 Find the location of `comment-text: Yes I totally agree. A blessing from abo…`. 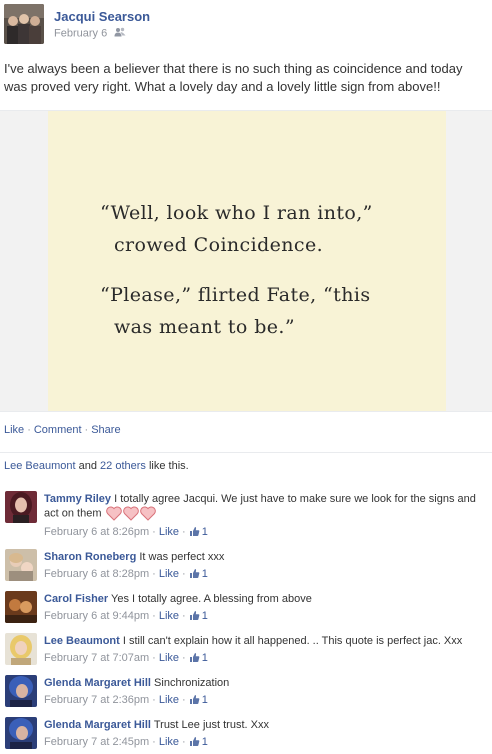

comment-text: Yes I totally agree. A blessing from abo… is located at coordinates (211, 599).